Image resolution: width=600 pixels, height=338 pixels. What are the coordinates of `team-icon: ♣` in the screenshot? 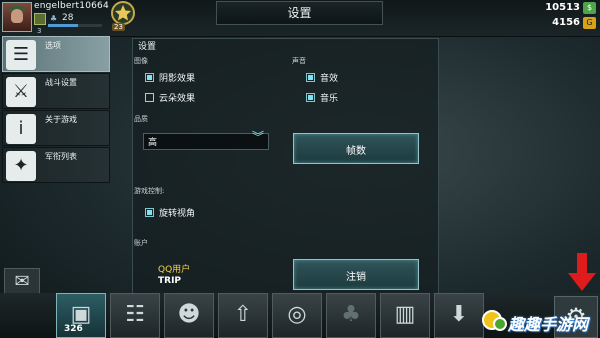 It's located at (351, 315).